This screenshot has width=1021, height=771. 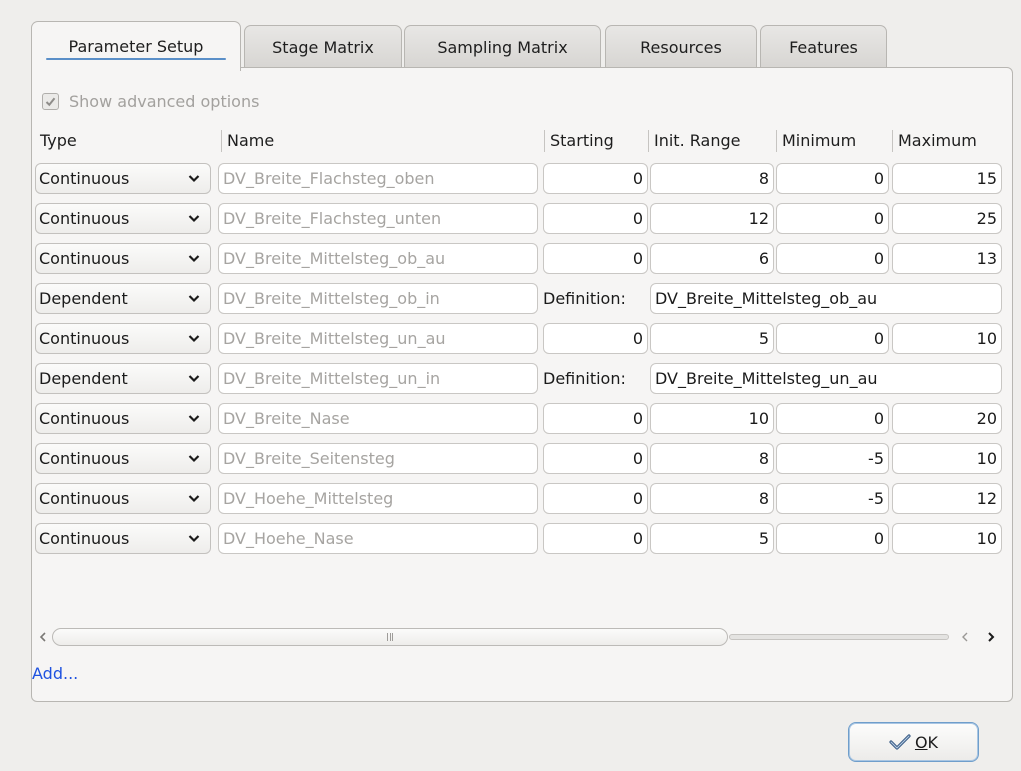 I want to click on scroll-left-small-icon, so click(x=965, y=637).